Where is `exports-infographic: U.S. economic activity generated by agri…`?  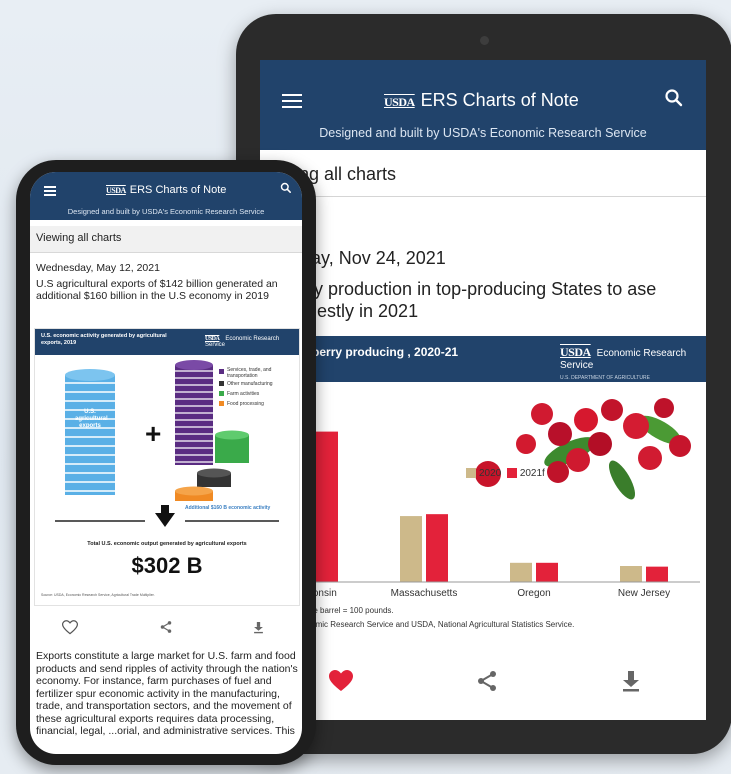
exports-infographic: U.S. economic activity generated by agri… is located at coordinates (167, 467).